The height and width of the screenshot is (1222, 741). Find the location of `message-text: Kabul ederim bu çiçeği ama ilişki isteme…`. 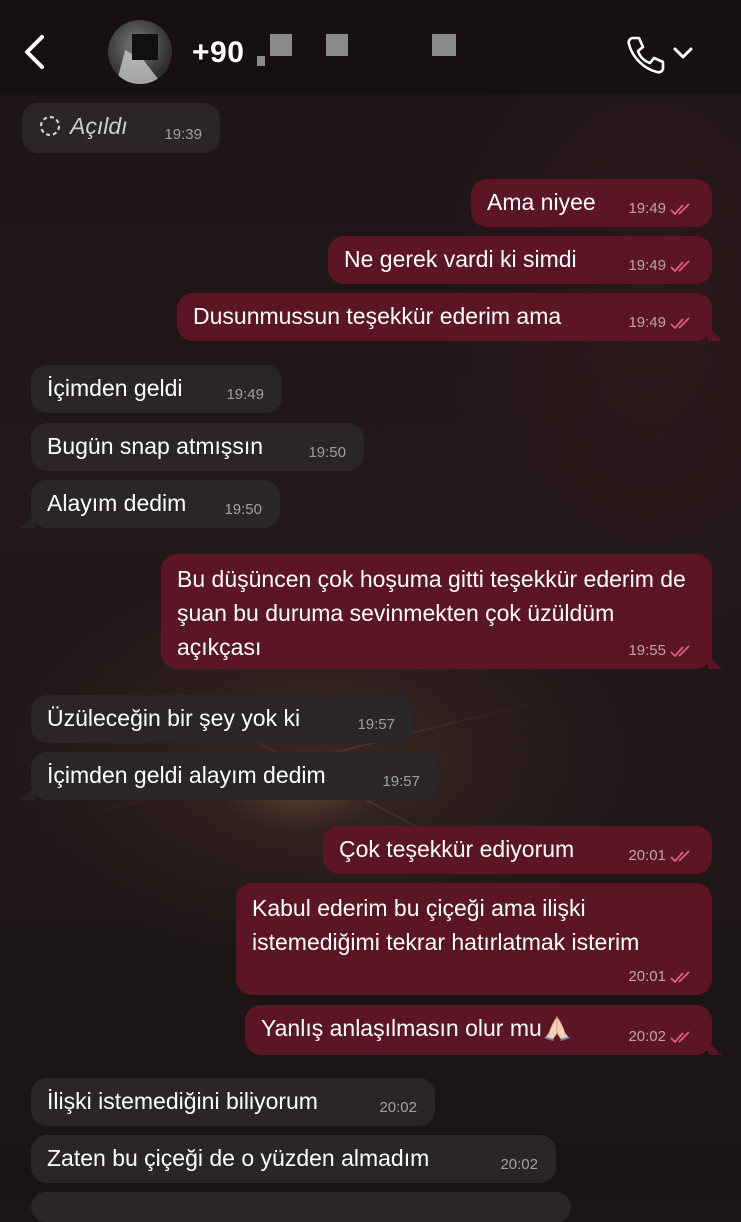

message-text: Kabul ederim bu çiçeği ama ilişki isteme… is located at coordinates (446, 925).